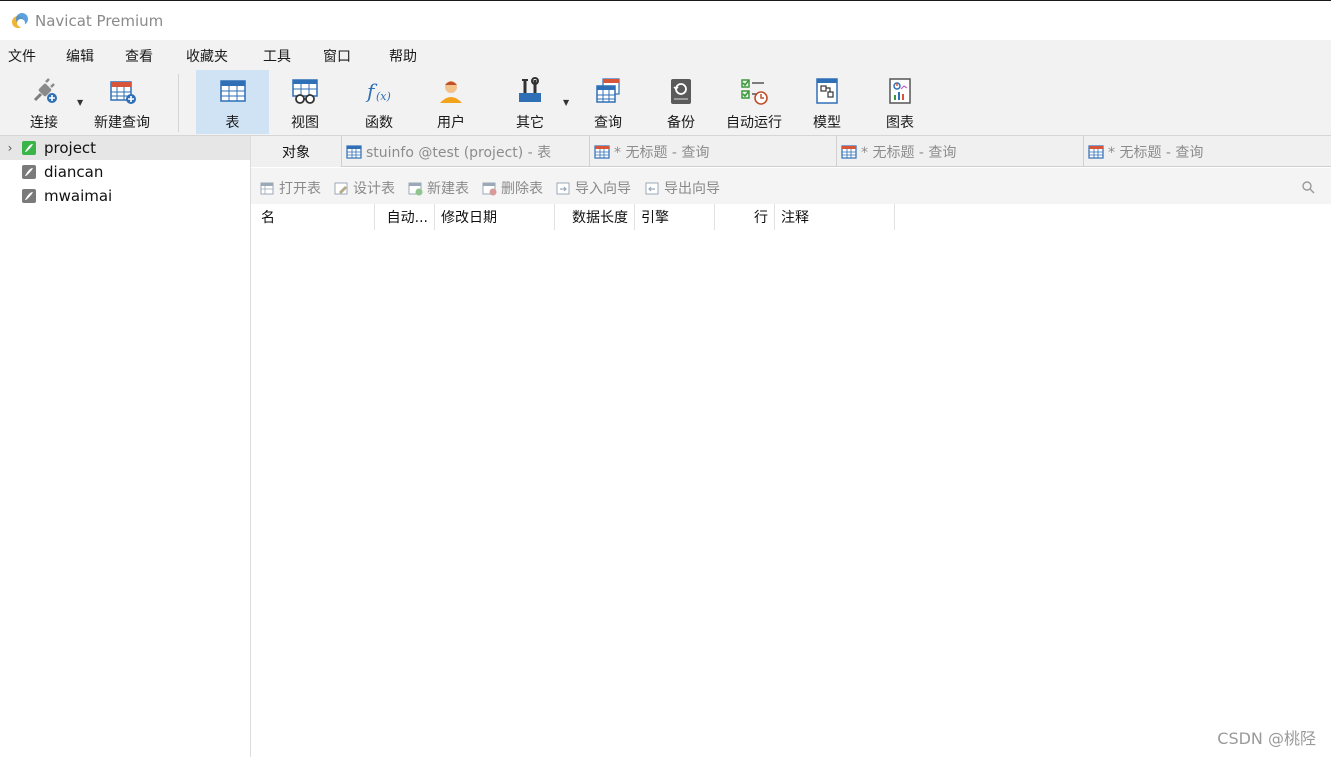  What do you see at coordinates (835, 217) in the screenshot?
I see `column-header-comment: 注释` at bounding box center [835, 217].